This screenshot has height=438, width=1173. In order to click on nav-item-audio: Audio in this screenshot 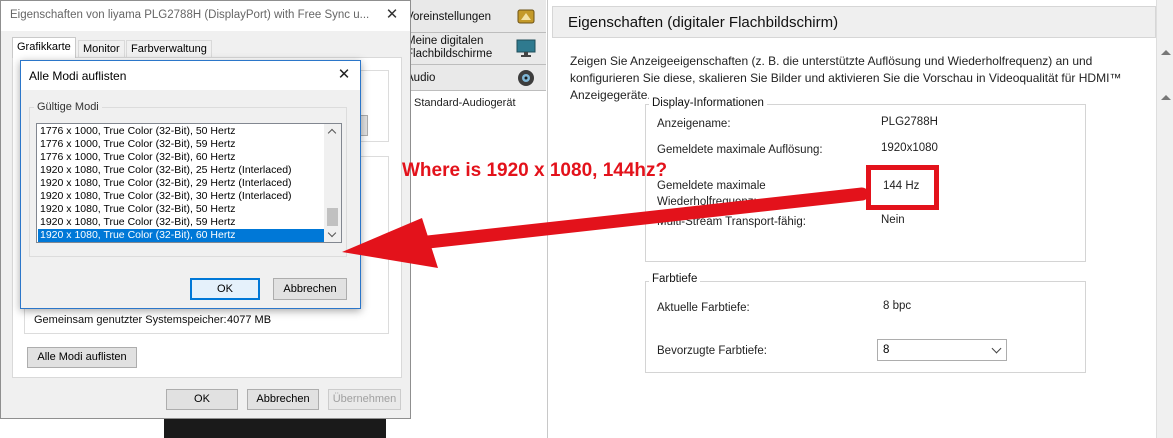, I will do `click(473, 78)`.